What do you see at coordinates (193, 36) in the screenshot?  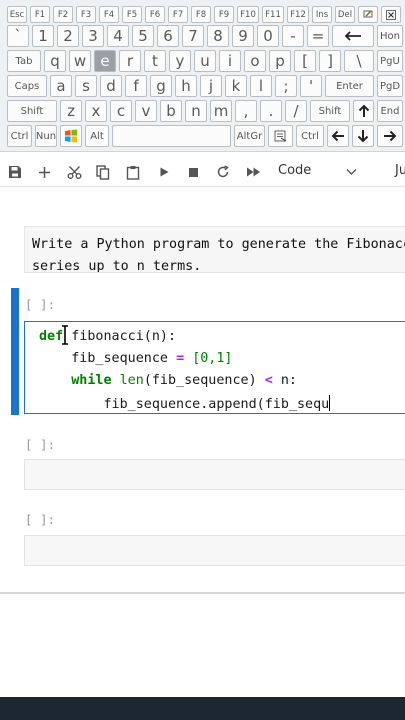 I see `key-7: 7` at bounding box center [193, 36].